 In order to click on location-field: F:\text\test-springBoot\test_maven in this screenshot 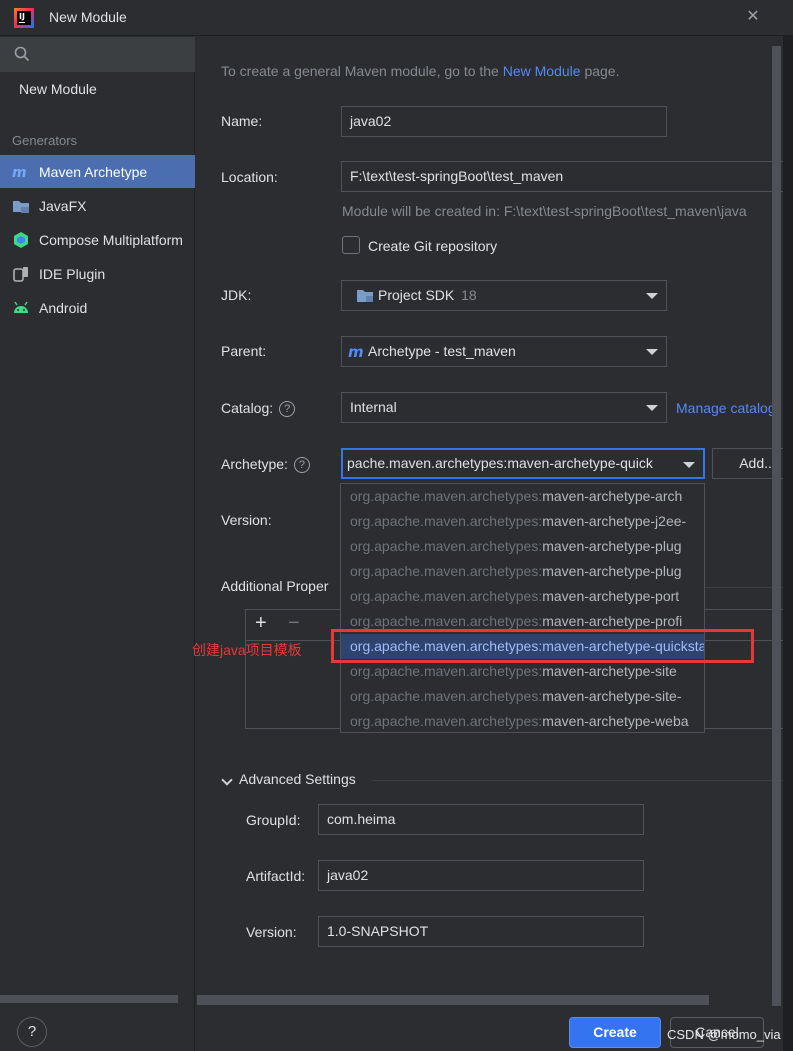, I will do `click(567, 176)`.